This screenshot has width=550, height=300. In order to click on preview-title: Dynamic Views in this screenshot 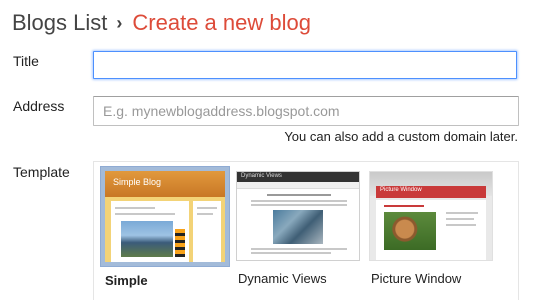, I will do `click(261, 176)`.